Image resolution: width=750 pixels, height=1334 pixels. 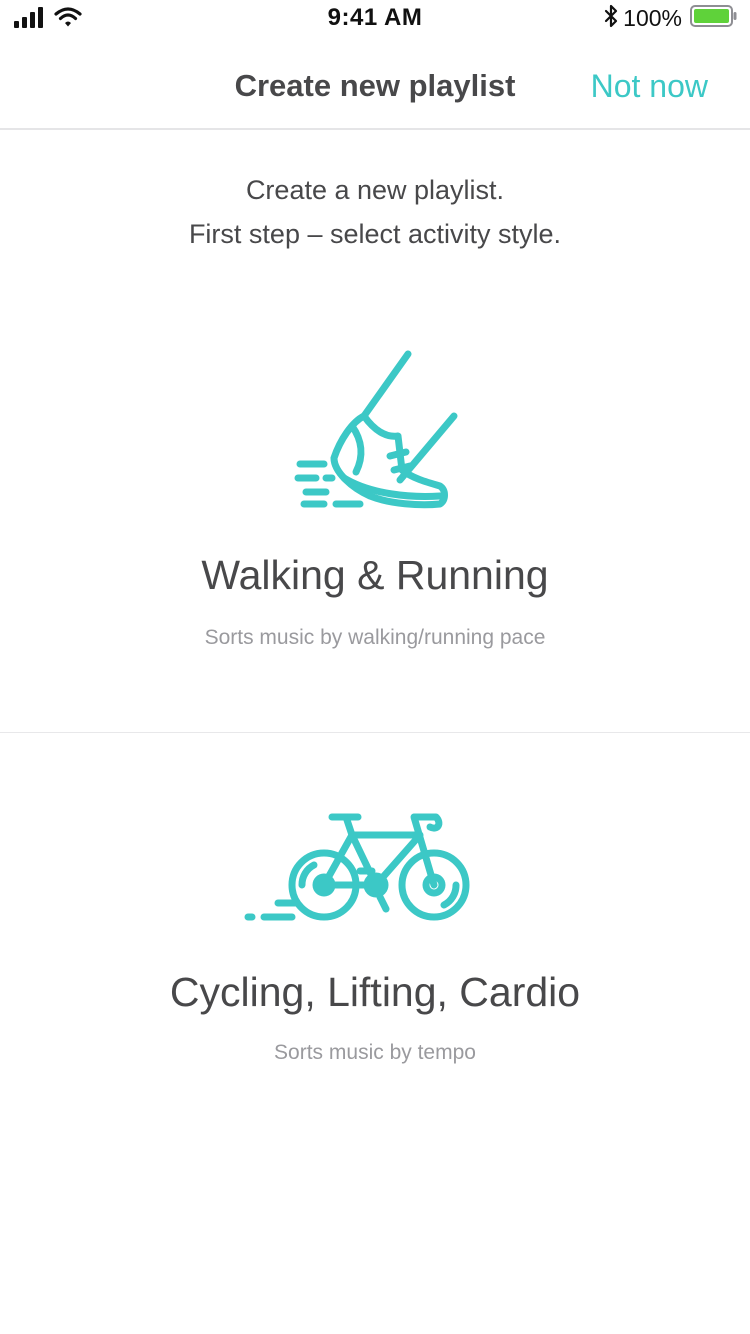 I want to click on nav-bar: Create new playlist Not now, so click(x=375, y=85).